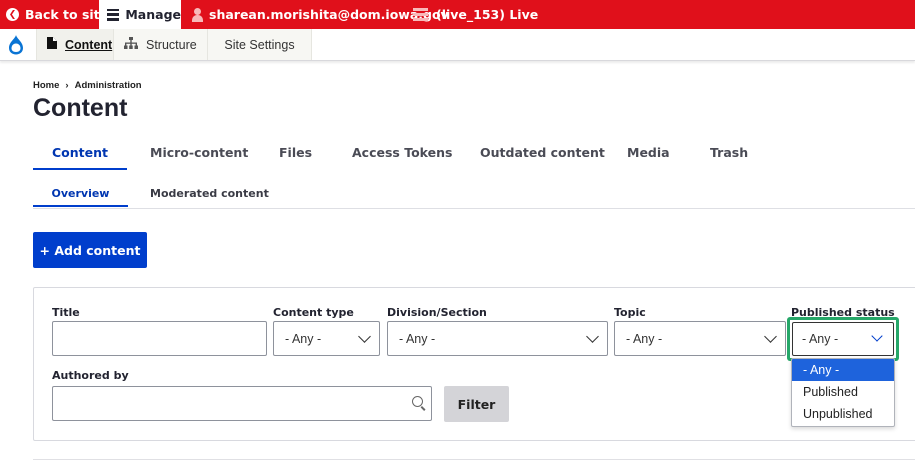 The width and height of the screenshot is (915, 461). I want to click on add-content-button: + Add content, so click(90, 250).